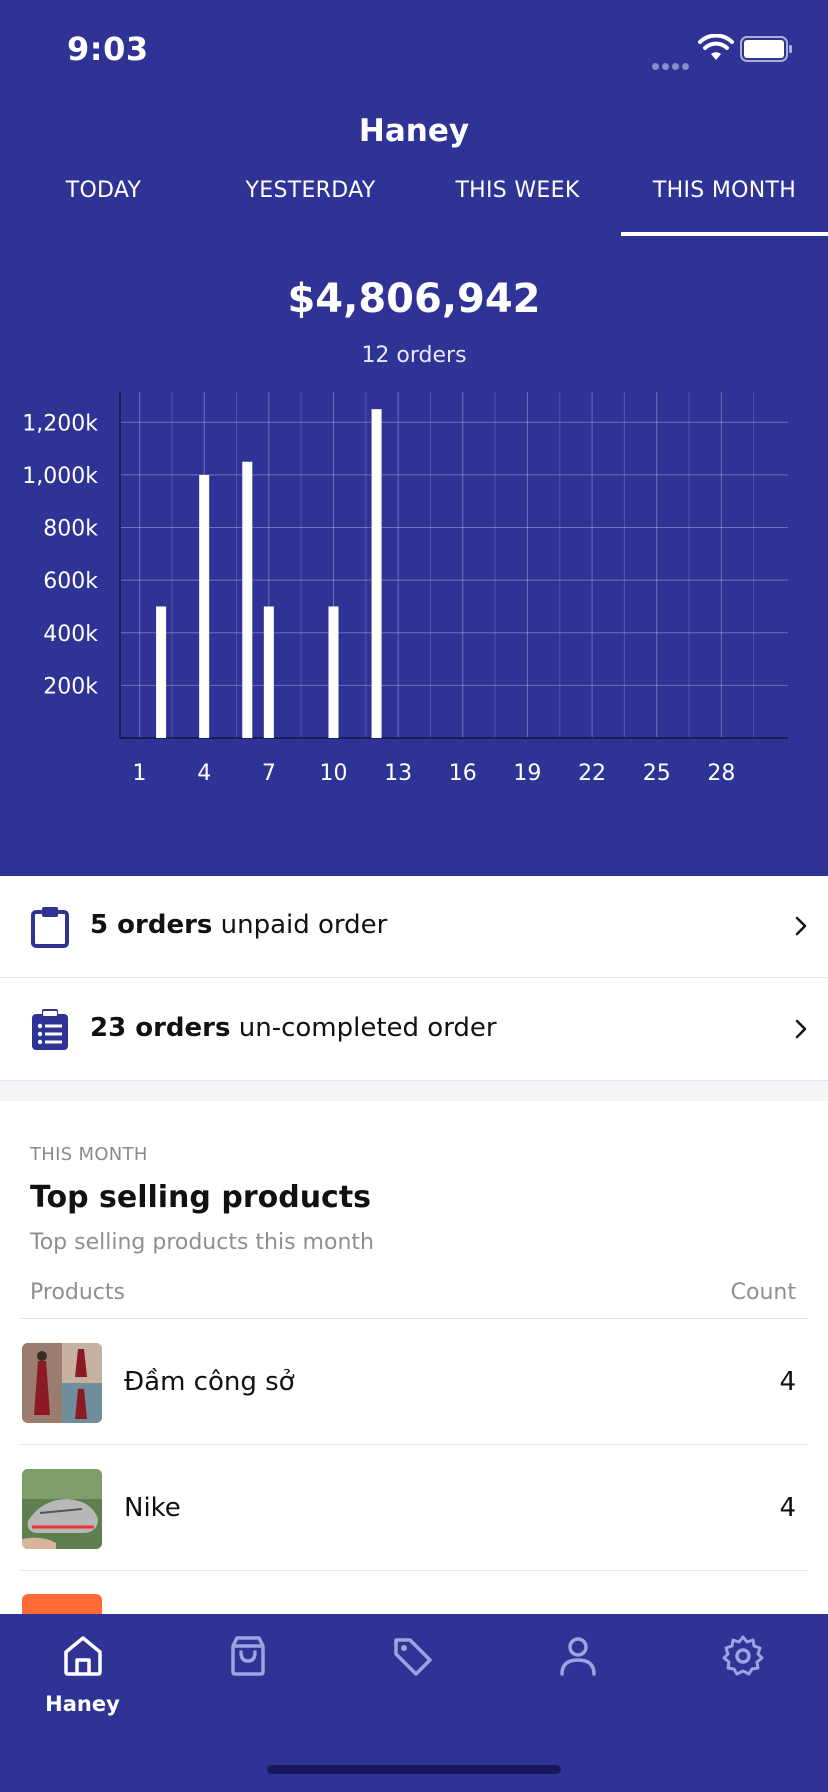 The width and height of the screenshot is (828, 1792). What do you see at coordinates (269, 773) in the screenshot?
I see `x-tick-label: 7` at bounding box center [269, 773].